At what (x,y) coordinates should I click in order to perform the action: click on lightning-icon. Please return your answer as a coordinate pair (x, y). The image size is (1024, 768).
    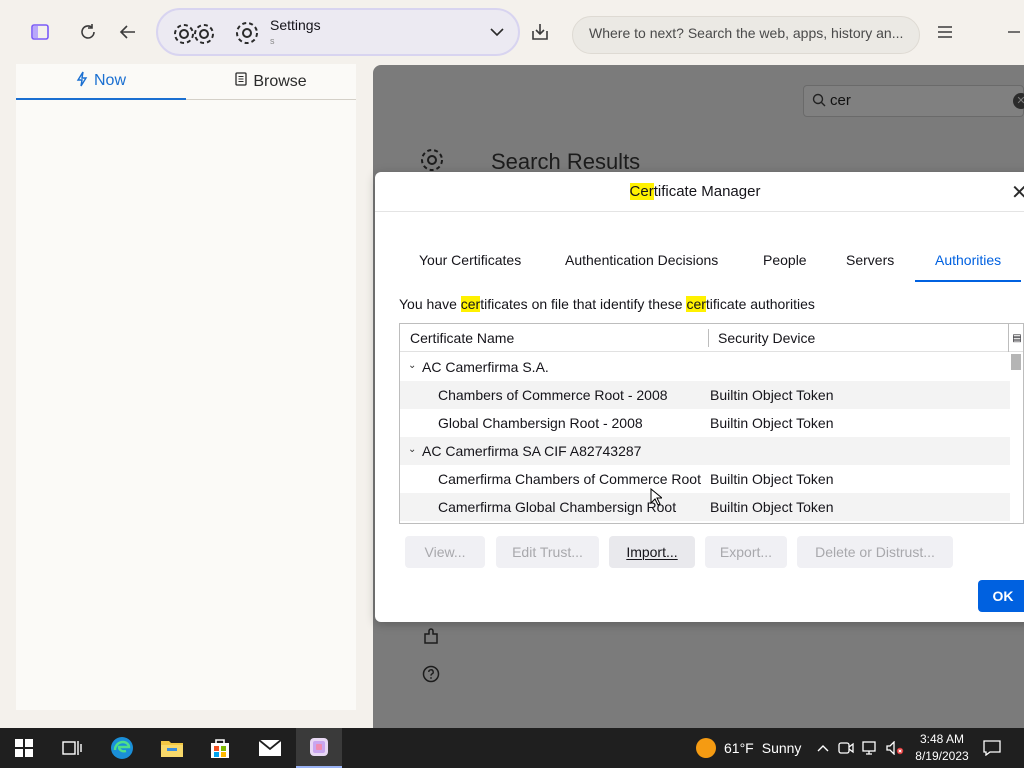
    Looking at the image, I should click on (82, 81).